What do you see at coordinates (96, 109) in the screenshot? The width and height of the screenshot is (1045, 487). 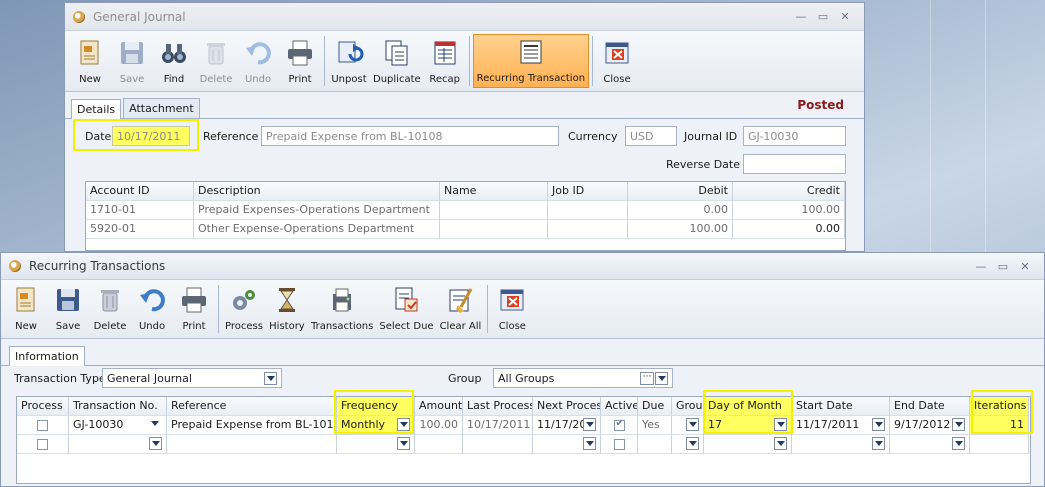 I see `tab-details: Details` at bounding box center [96, 109].